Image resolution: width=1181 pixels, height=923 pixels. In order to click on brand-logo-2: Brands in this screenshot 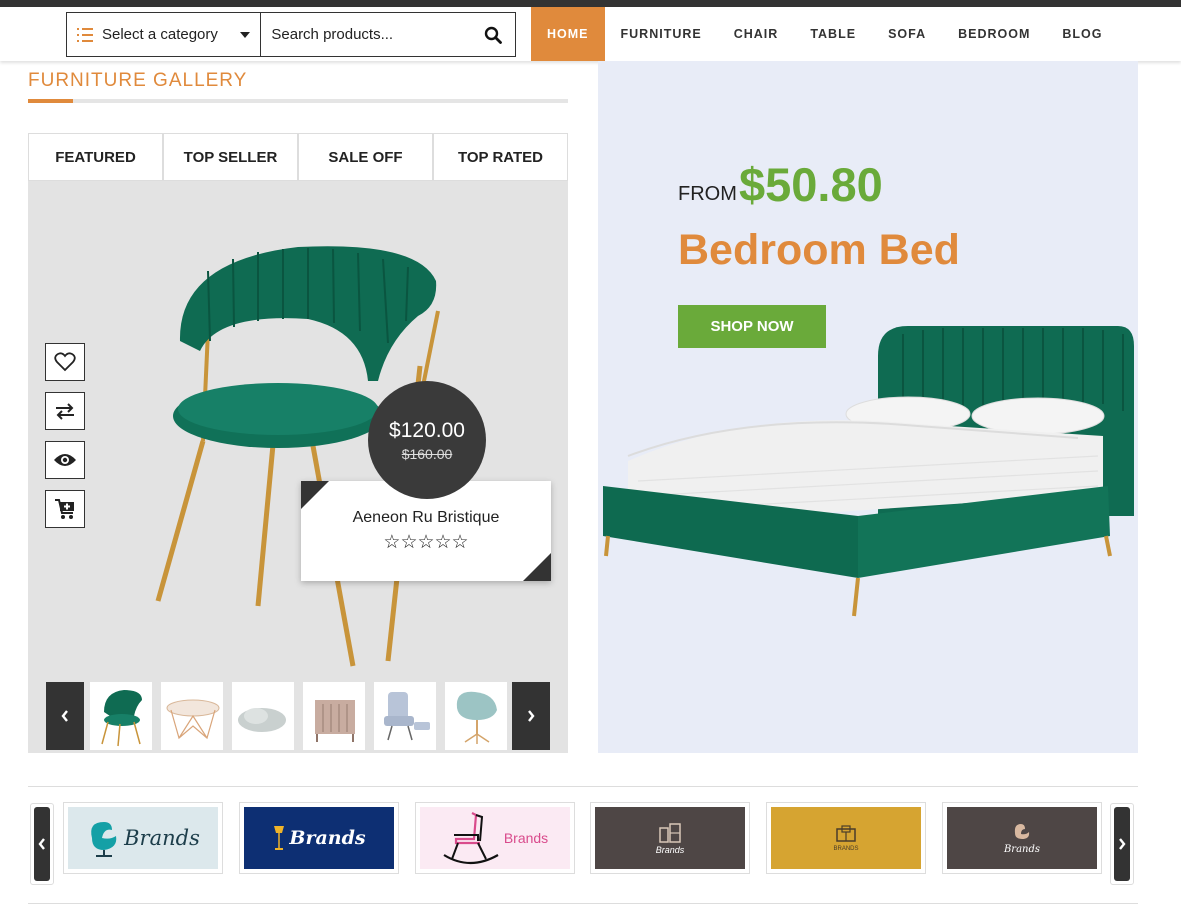, I will do `click(319, 838)`.